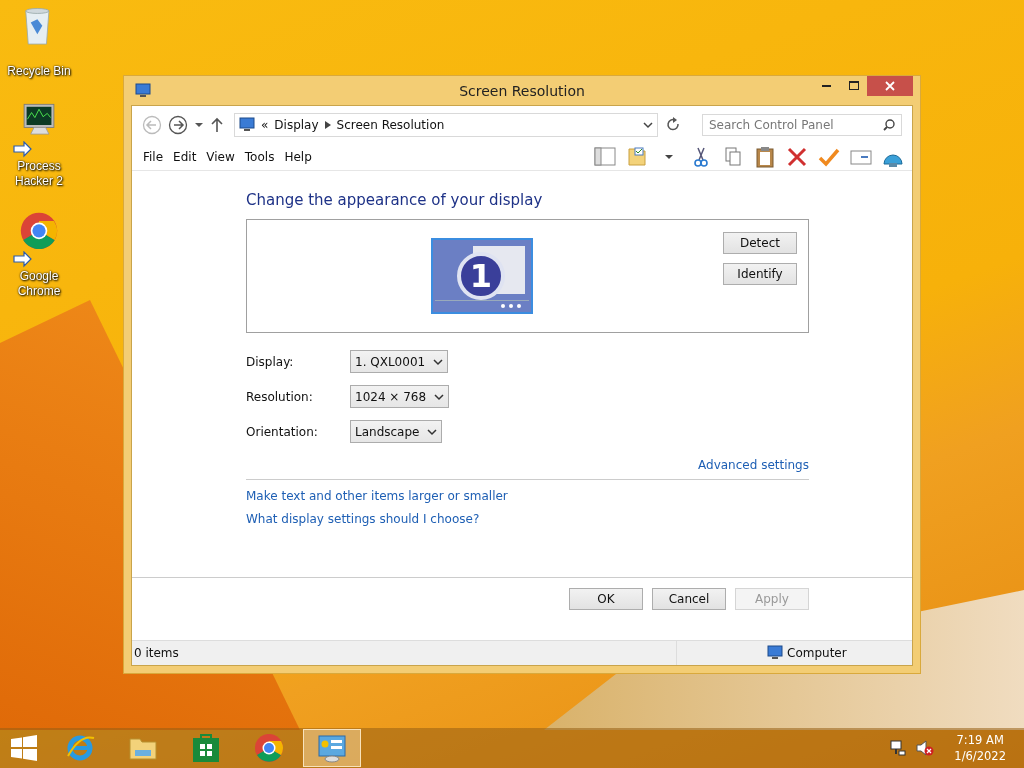 The height and width of the screenshot is (768, 1024). Describe the element at coordinates (760, 274) in the screenshot. I see `action-button: Identify` at that location.